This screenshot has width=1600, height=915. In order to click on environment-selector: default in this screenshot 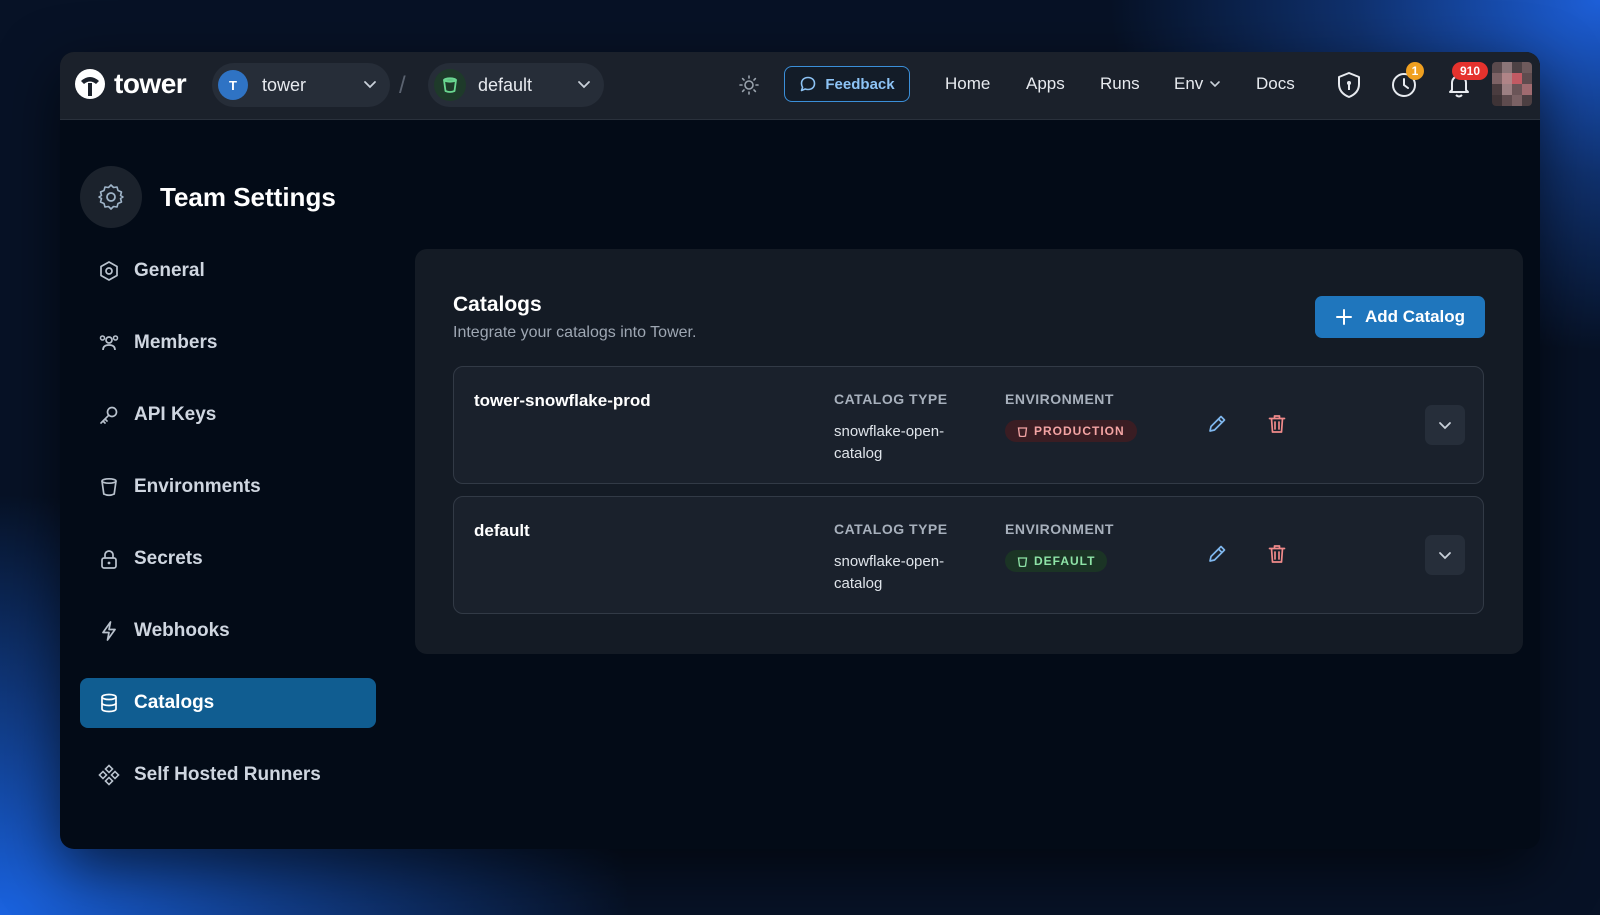, I will do `click(516, 85)`.